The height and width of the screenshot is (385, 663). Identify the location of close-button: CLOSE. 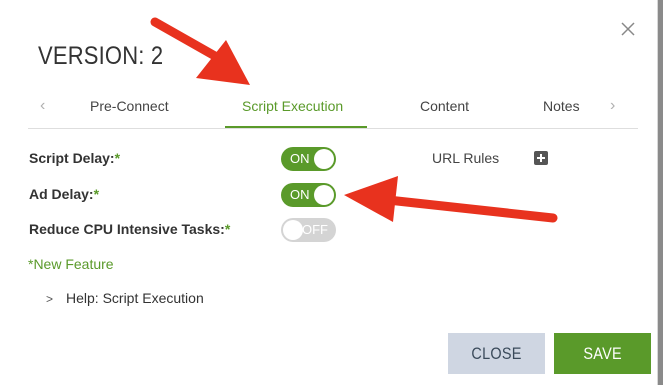
(496, 353).